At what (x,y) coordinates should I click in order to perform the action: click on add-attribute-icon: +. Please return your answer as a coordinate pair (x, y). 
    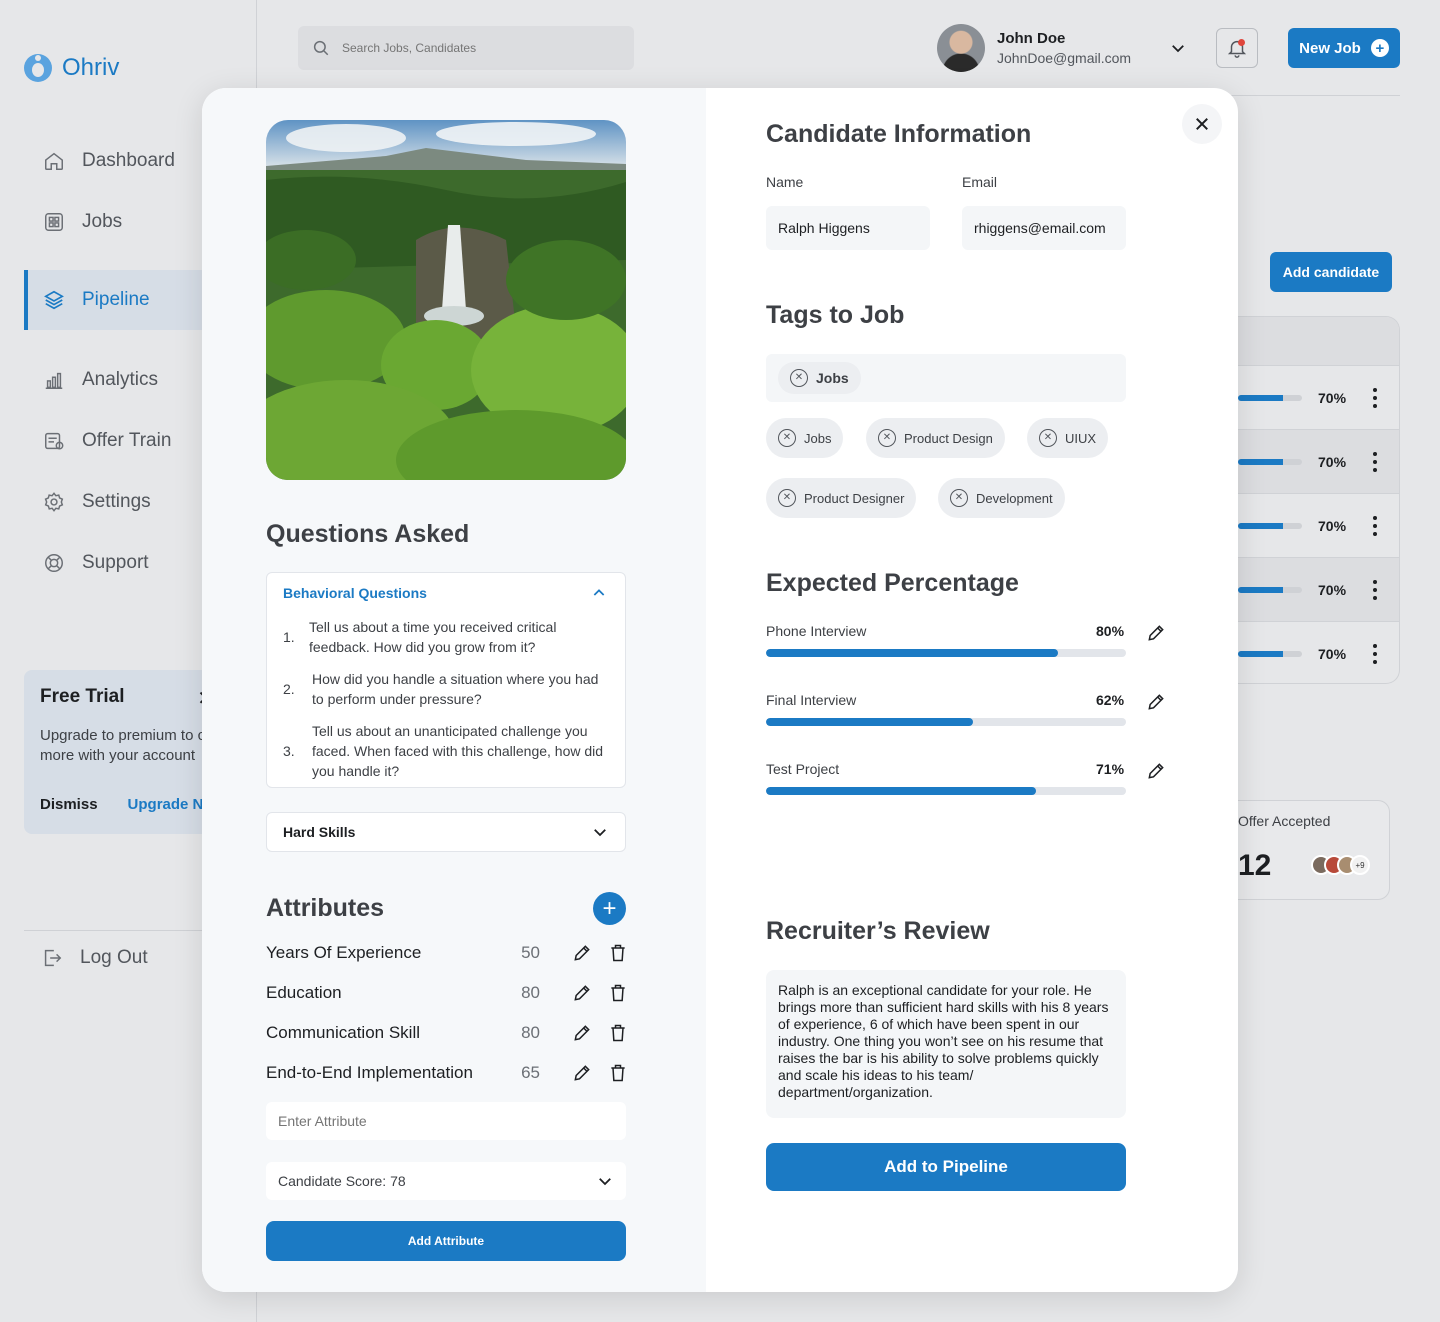
    Looking at the image, I should click on (609, 908).